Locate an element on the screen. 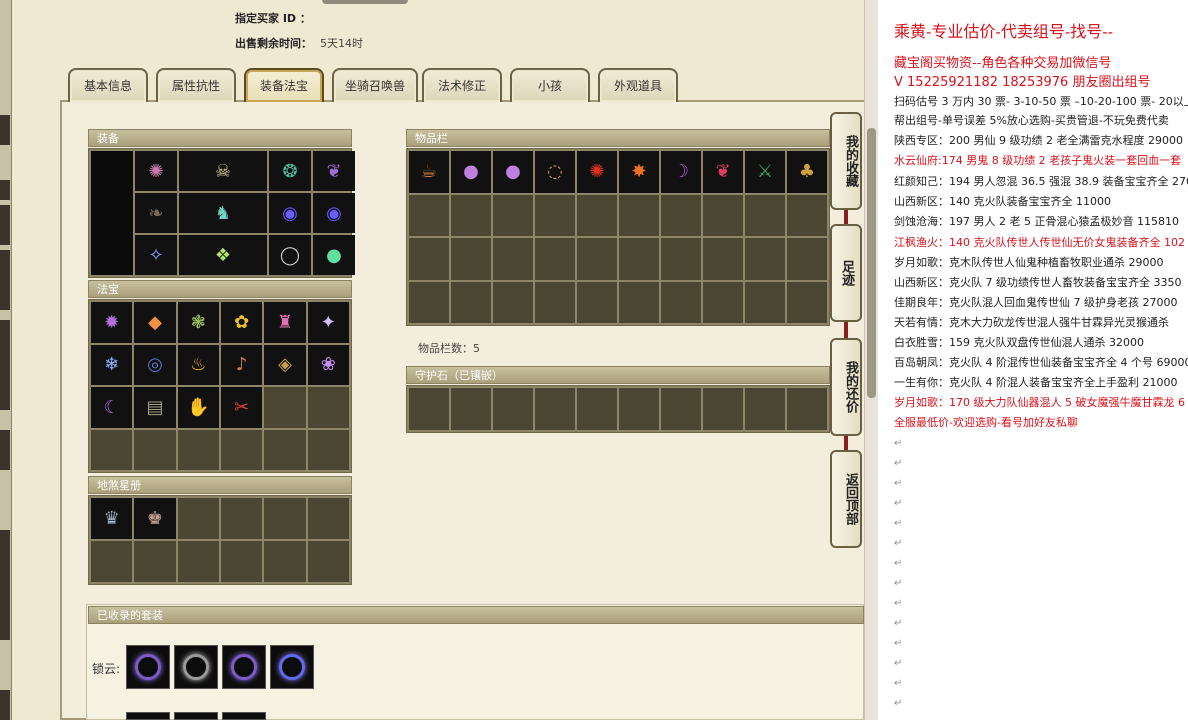  treasure-slot: ✂ is located at coordinates (241, 407).